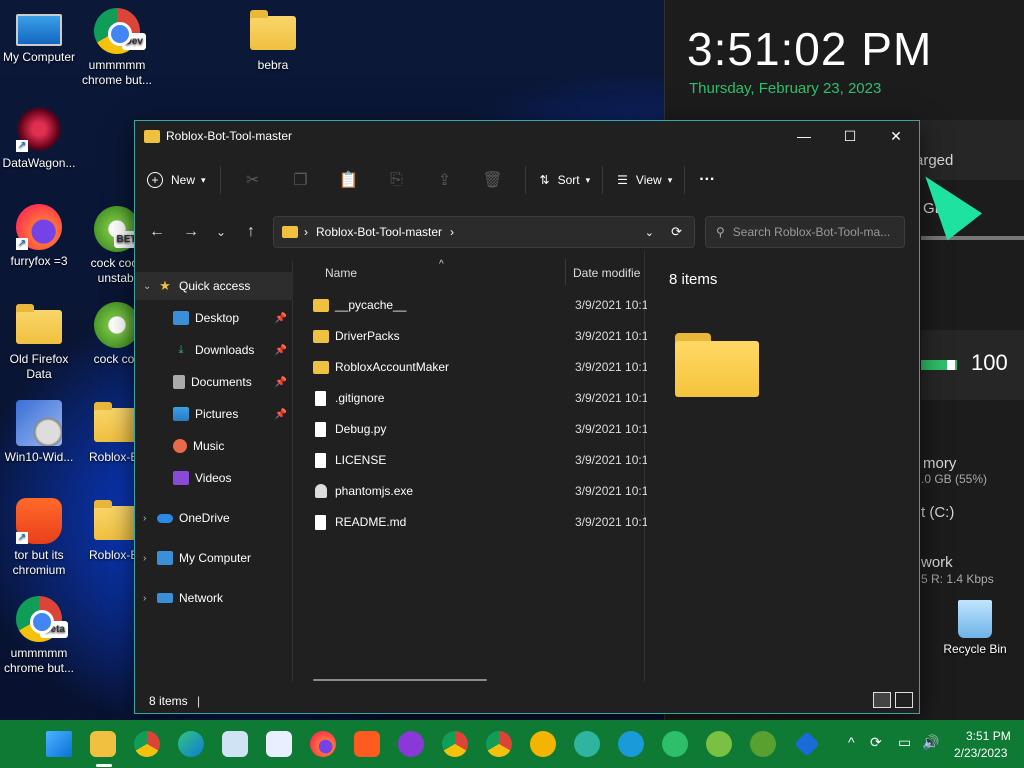 The image size is (1024, 768). Describe the element at coordinates (214, 558) in the screenshot. I see `nav-item-my-computer: › My Computer` at that location.